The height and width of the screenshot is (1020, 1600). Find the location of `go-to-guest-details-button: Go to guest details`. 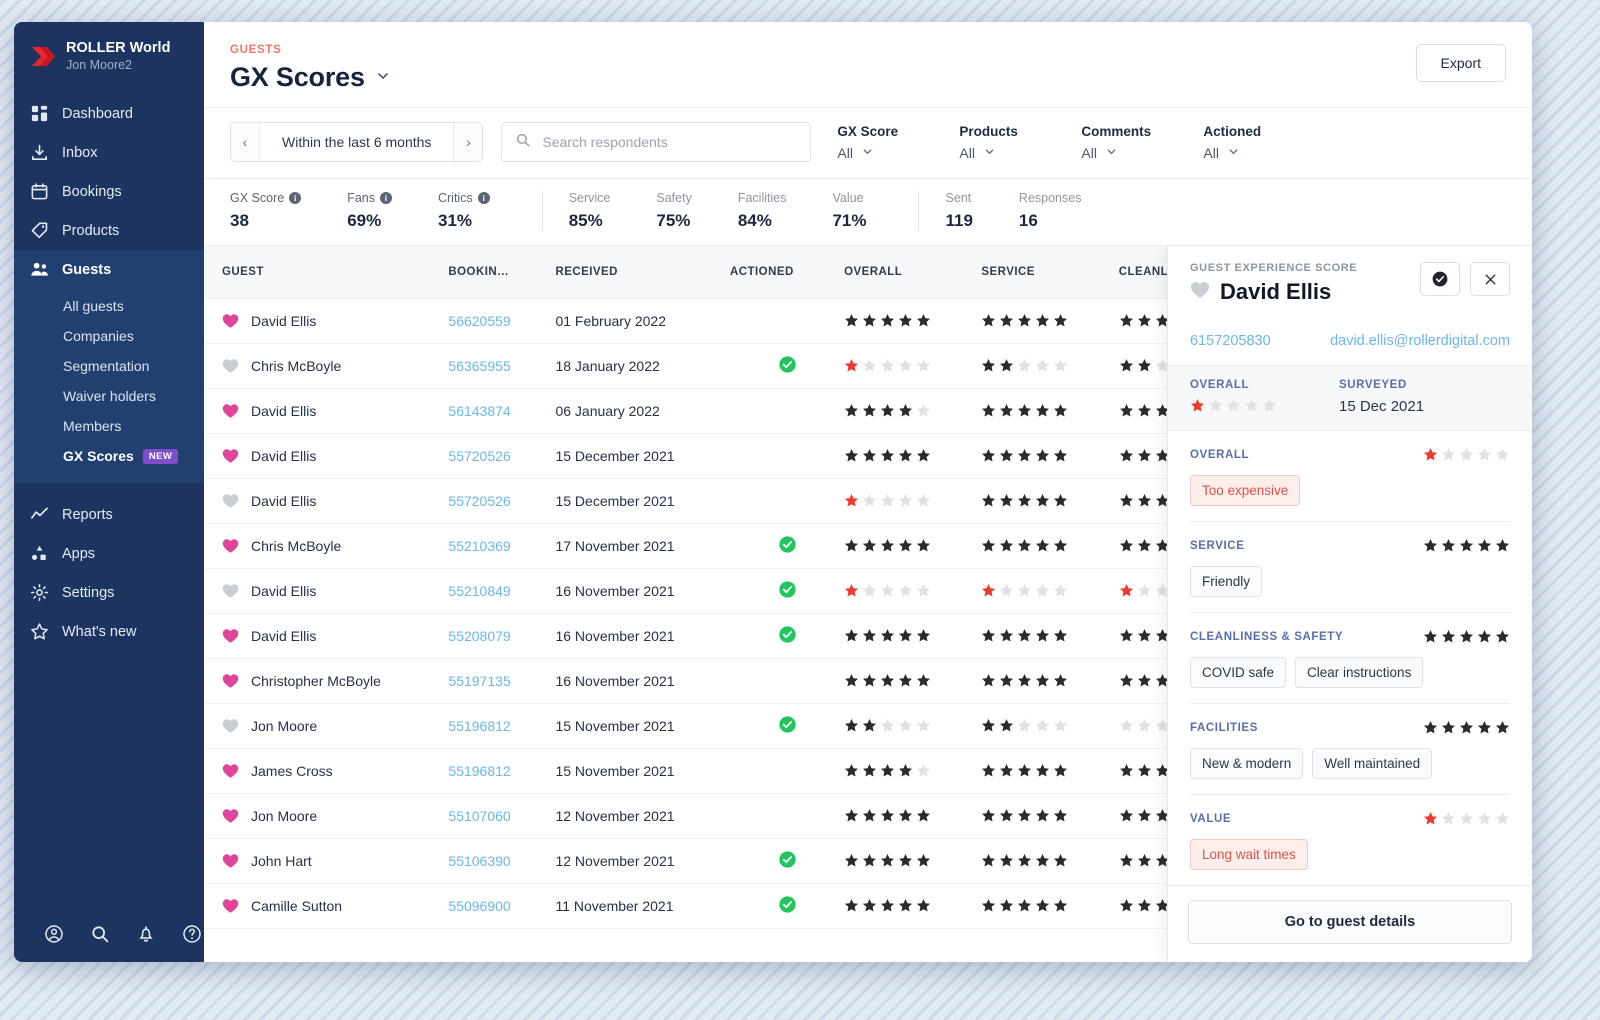

go-to-guest-details-button: Go to guest details is located at coordinates (1350, 922).